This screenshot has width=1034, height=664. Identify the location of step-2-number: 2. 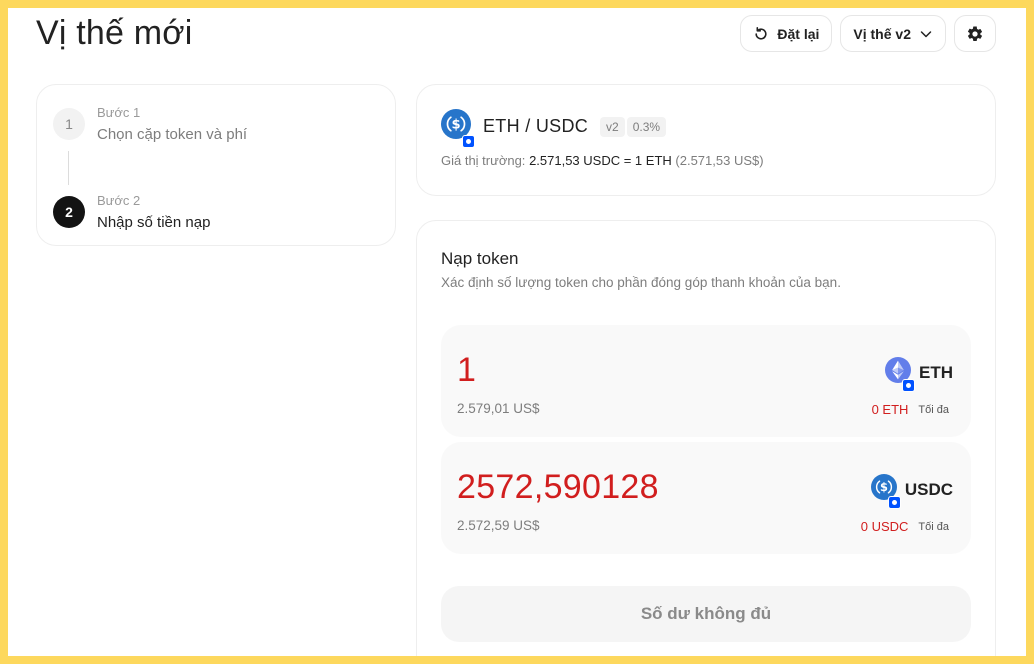
(69, 212).